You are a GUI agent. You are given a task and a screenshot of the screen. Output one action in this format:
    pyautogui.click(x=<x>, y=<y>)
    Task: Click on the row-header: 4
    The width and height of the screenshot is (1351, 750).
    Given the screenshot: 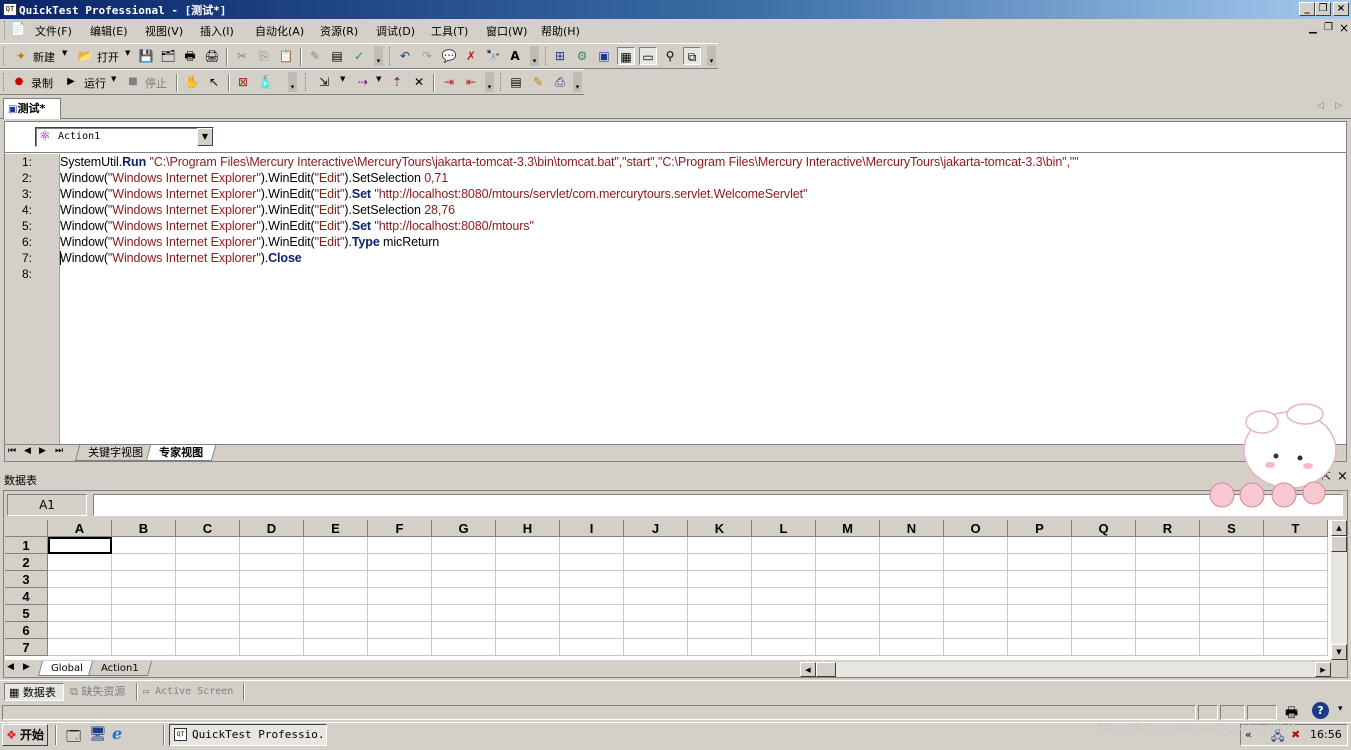 What is the action you would take?
    pyautogui.click(x=26, y=596)
    